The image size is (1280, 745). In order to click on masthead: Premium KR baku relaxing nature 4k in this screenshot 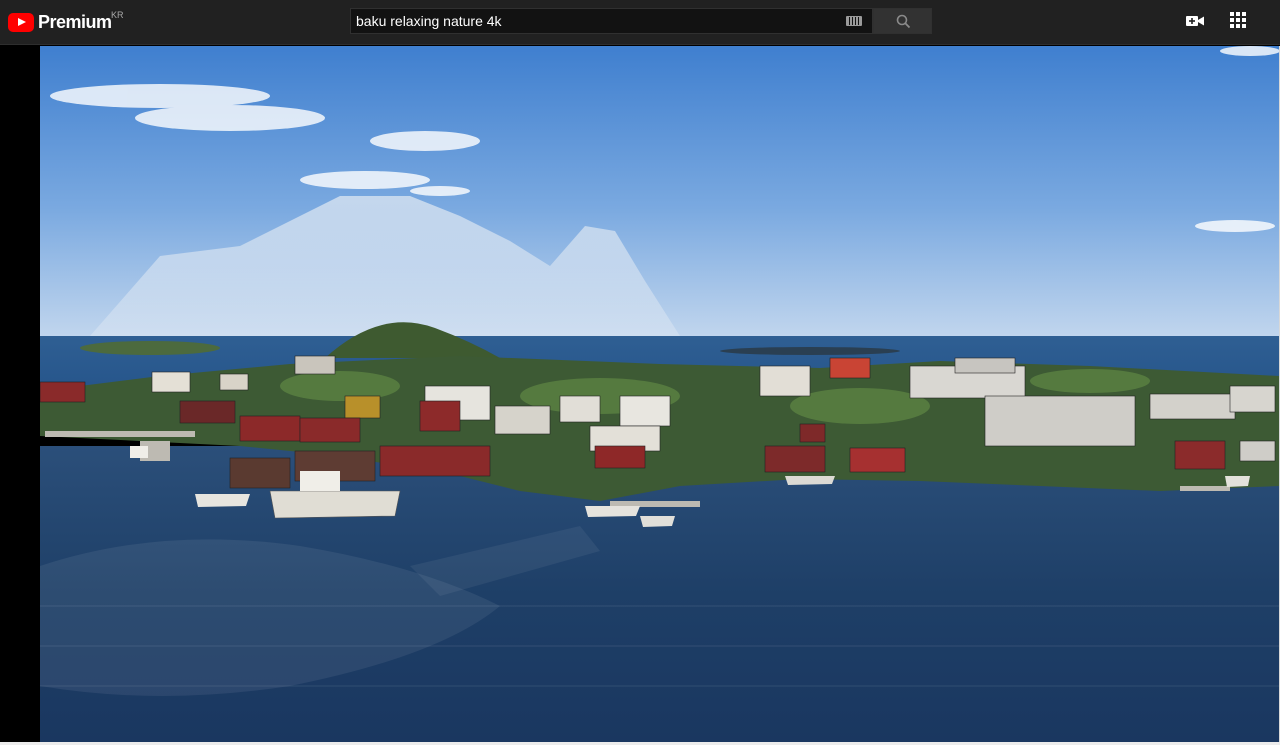, I will do `click(640, 22)`.